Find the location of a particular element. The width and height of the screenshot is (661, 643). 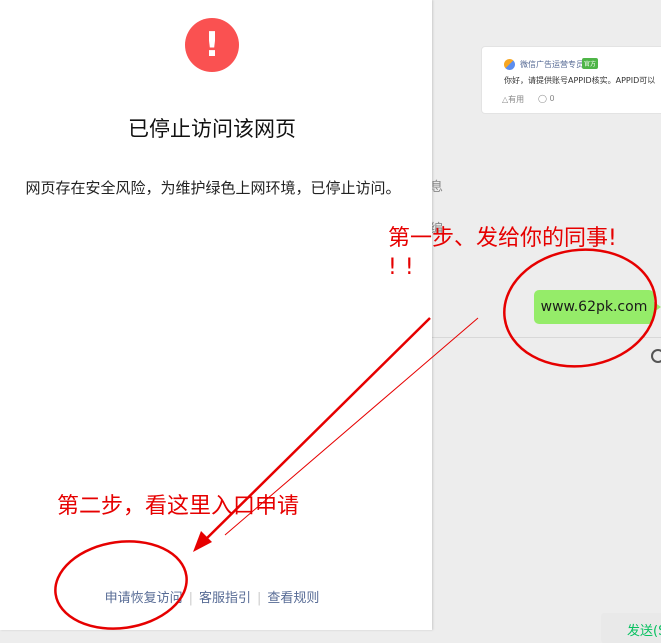

exclamation-icon: ! is located at coordinates (212, 45).